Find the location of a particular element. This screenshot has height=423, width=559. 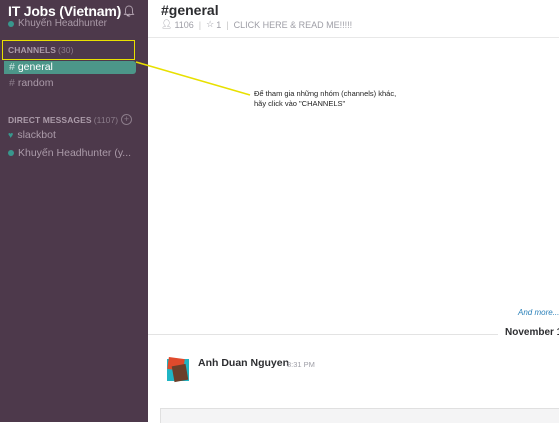

message-input is located at coordinates (359, 415).